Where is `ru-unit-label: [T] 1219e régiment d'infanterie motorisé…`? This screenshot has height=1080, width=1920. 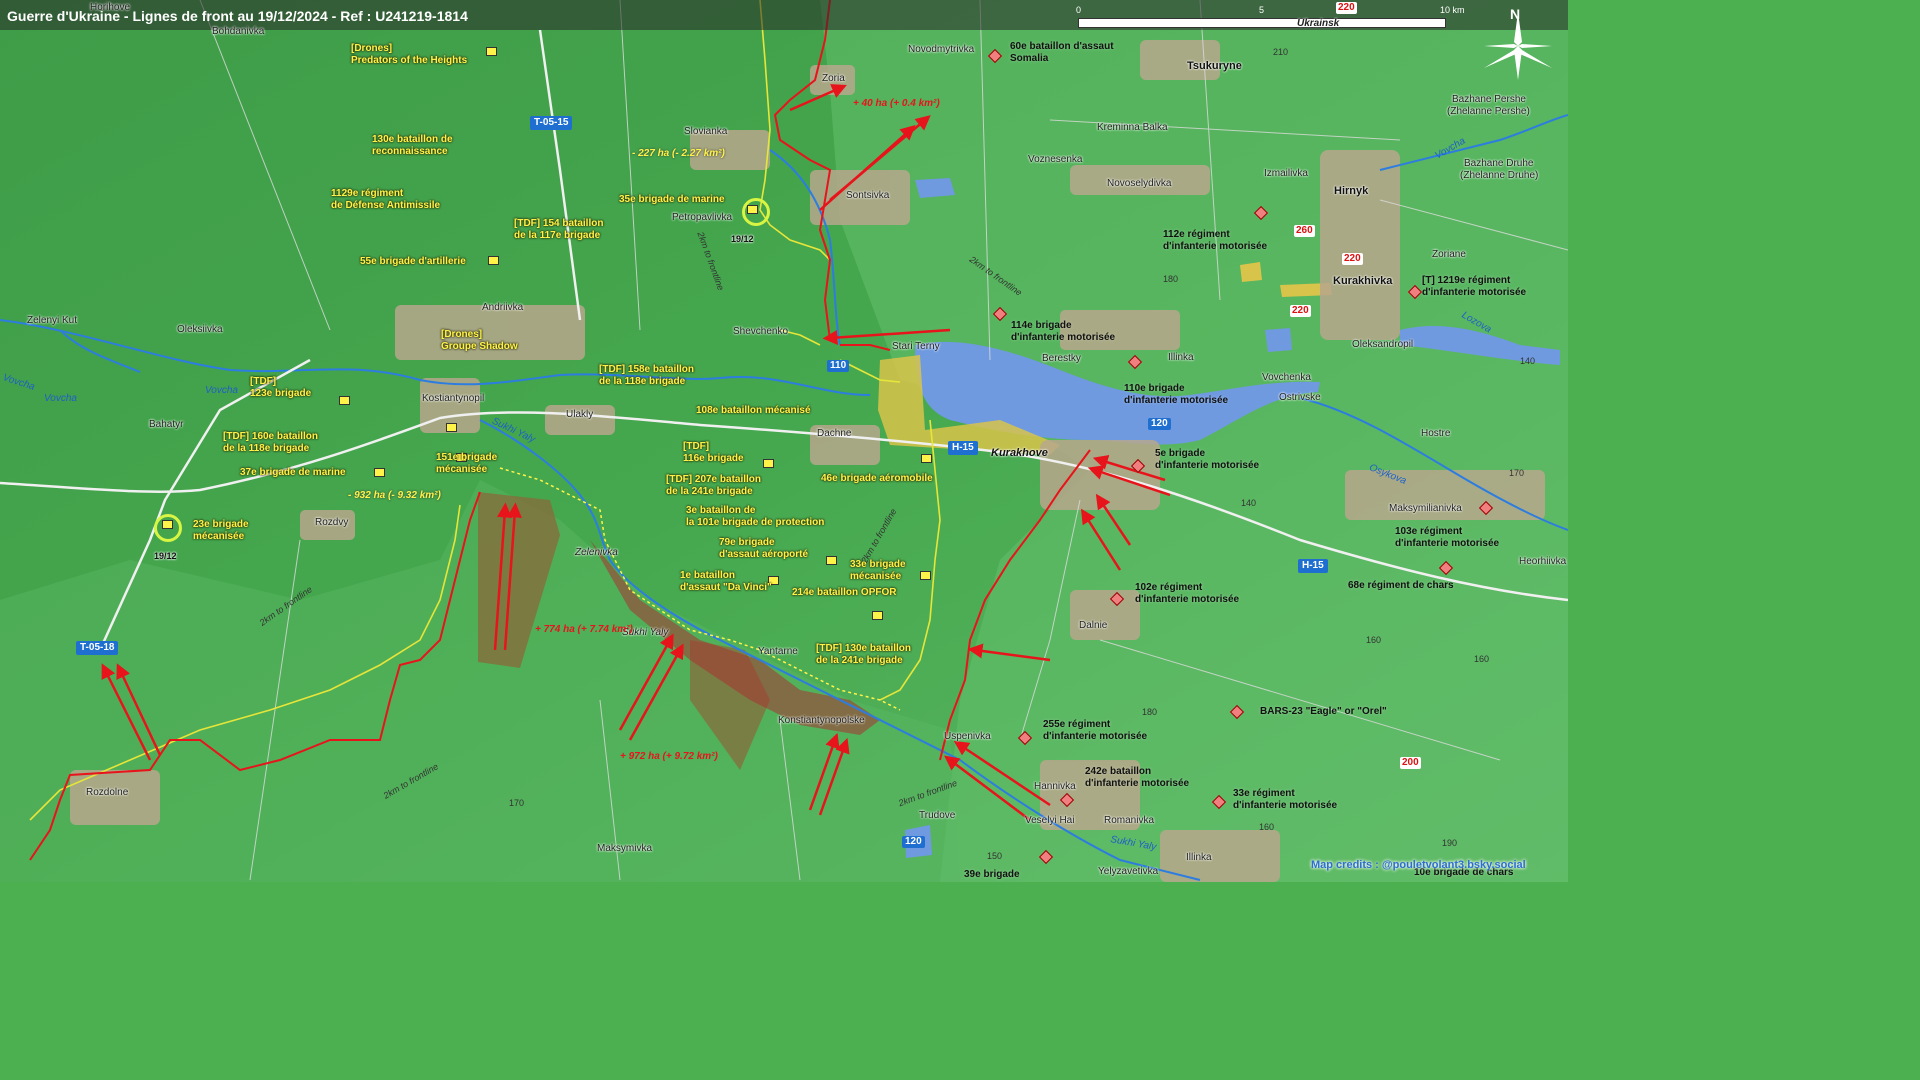
ru-unit-label: [T] 1219e régiment d'infanterie motorisé… is located at coordinates (1474, 286).